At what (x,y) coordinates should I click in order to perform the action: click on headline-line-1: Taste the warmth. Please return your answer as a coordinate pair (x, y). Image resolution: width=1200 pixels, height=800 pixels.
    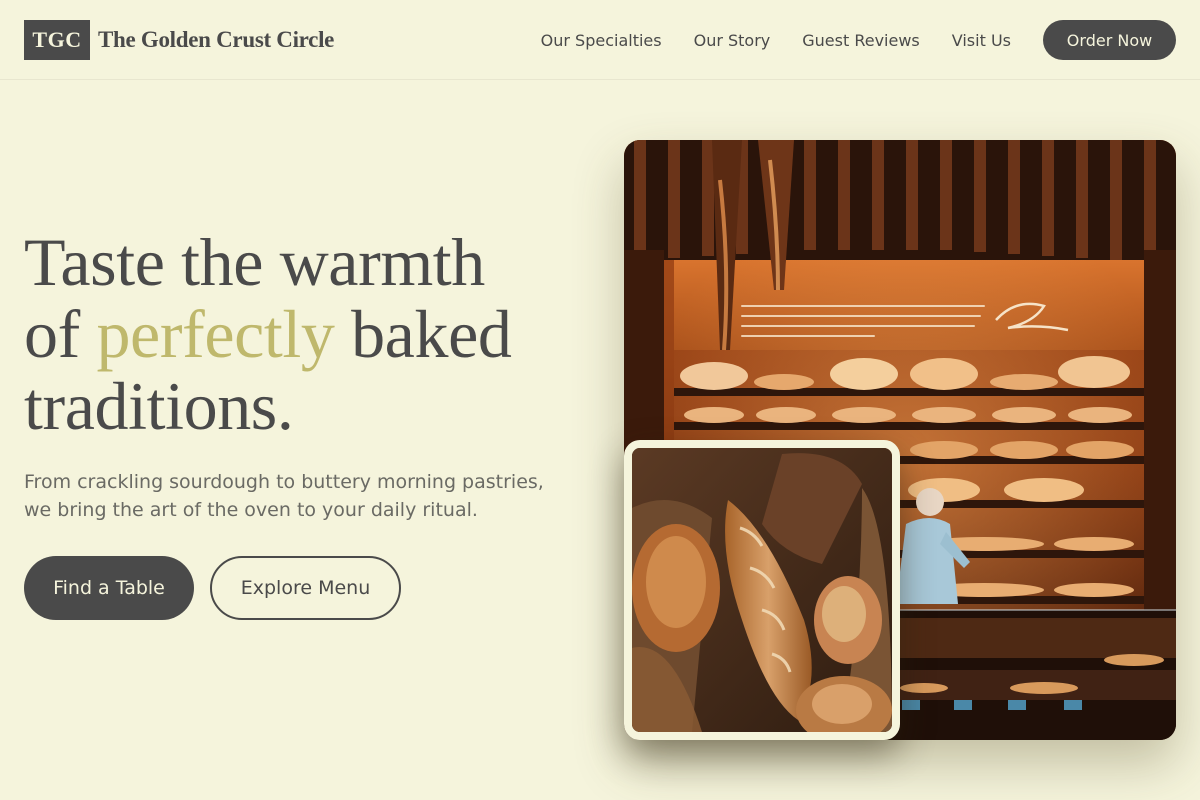
    Looking at the image, I should click on (254, 262).